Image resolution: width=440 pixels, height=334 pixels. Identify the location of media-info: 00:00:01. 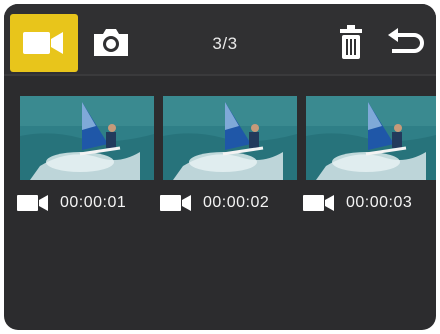
(71, 203).